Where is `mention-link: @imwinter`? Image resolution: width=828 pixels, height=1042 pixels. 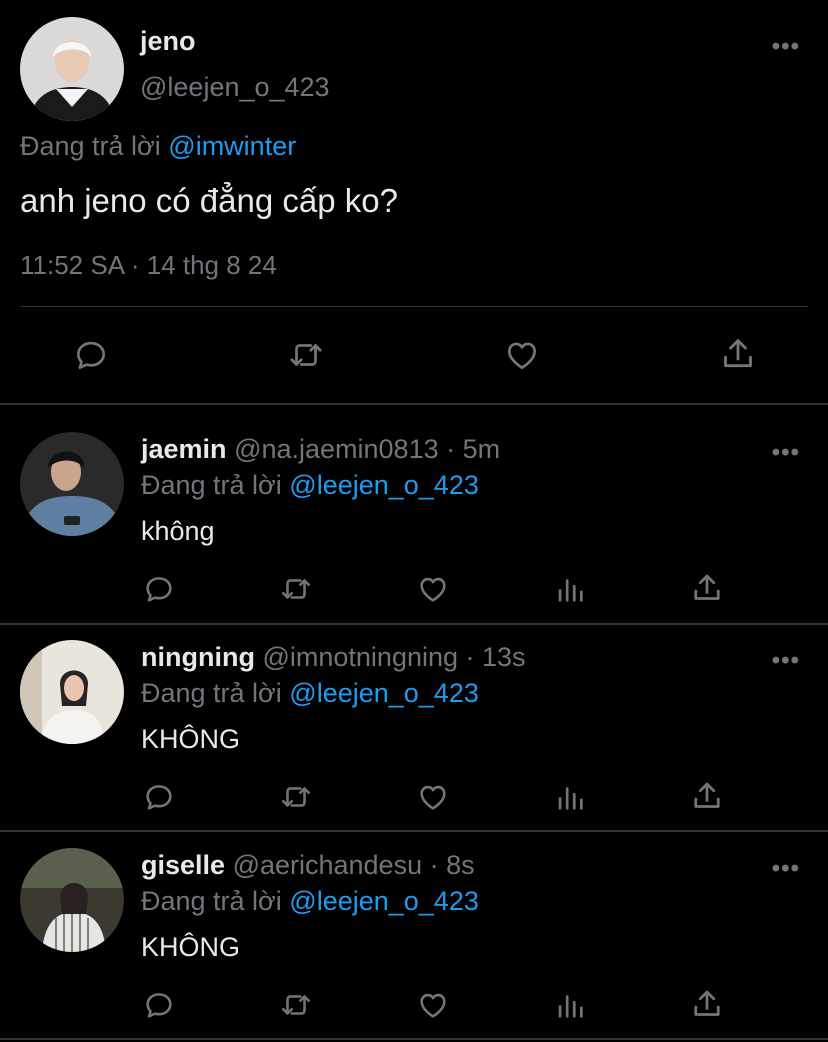
mention-link: @imwinter is located at coordinates (232, 146).